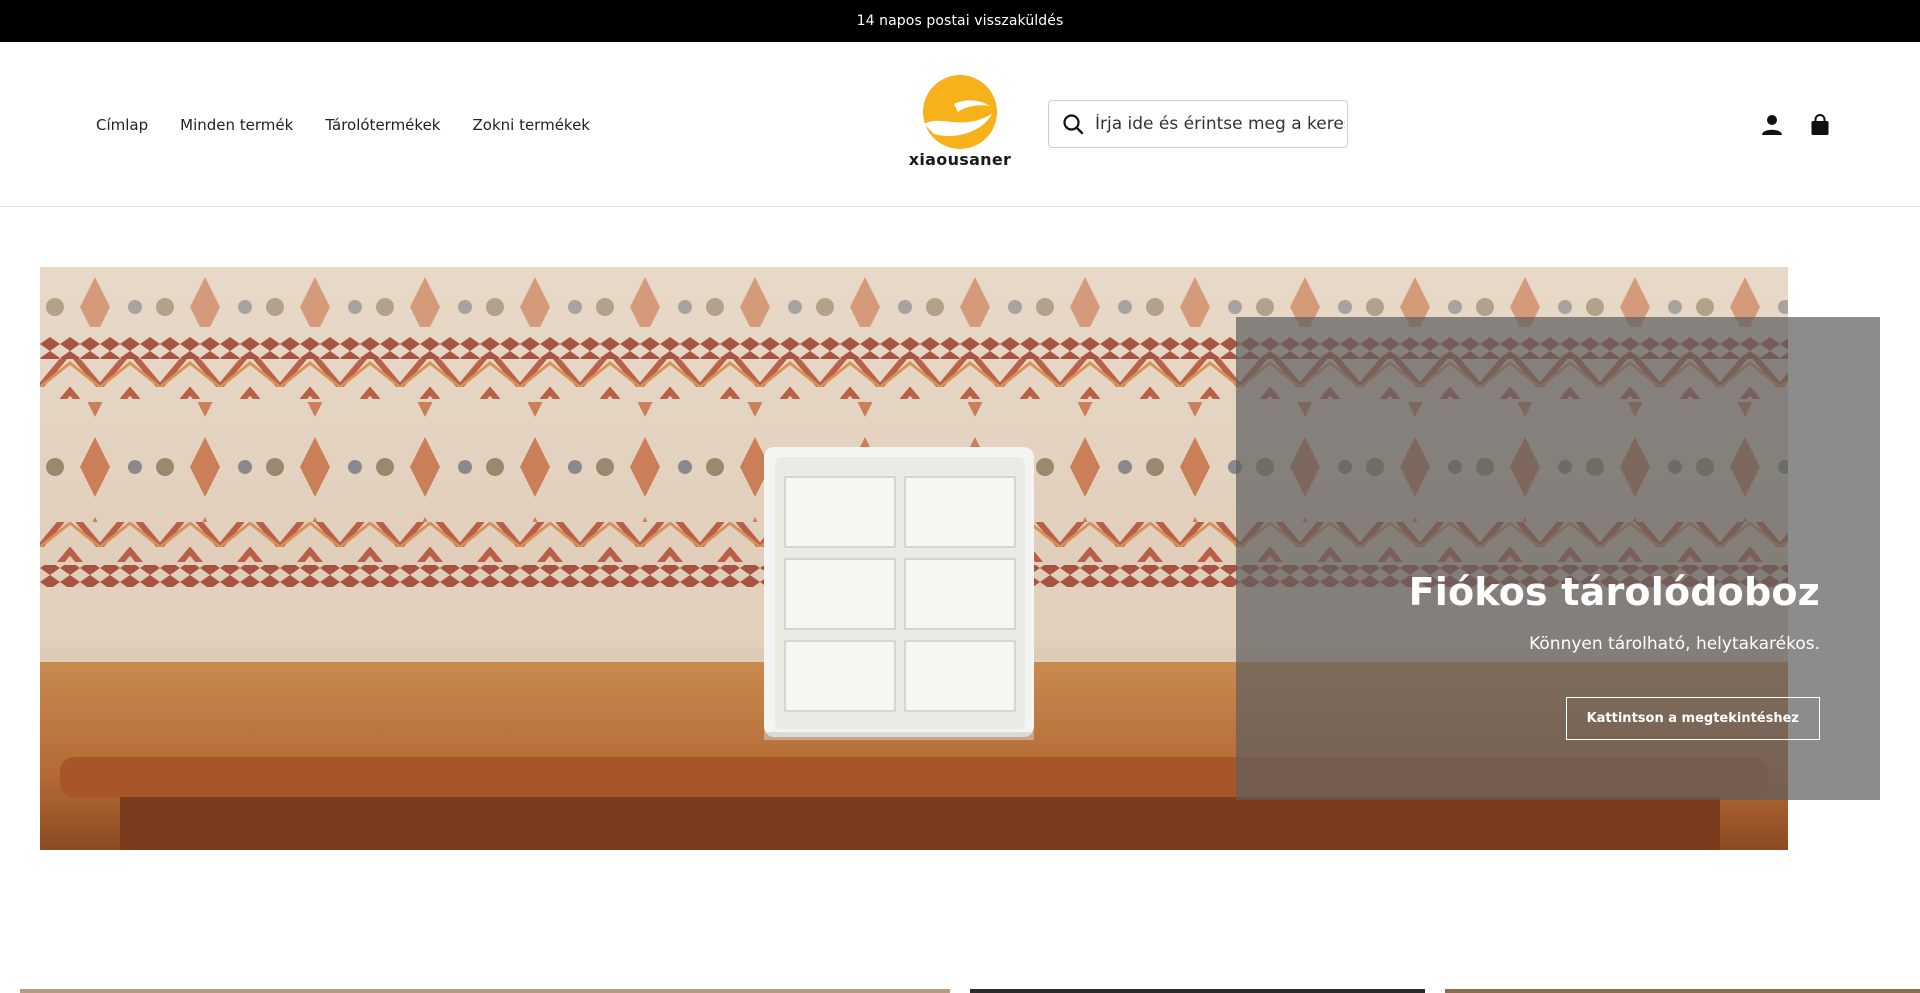  I want to click on account-icon, so click(1772, 125).